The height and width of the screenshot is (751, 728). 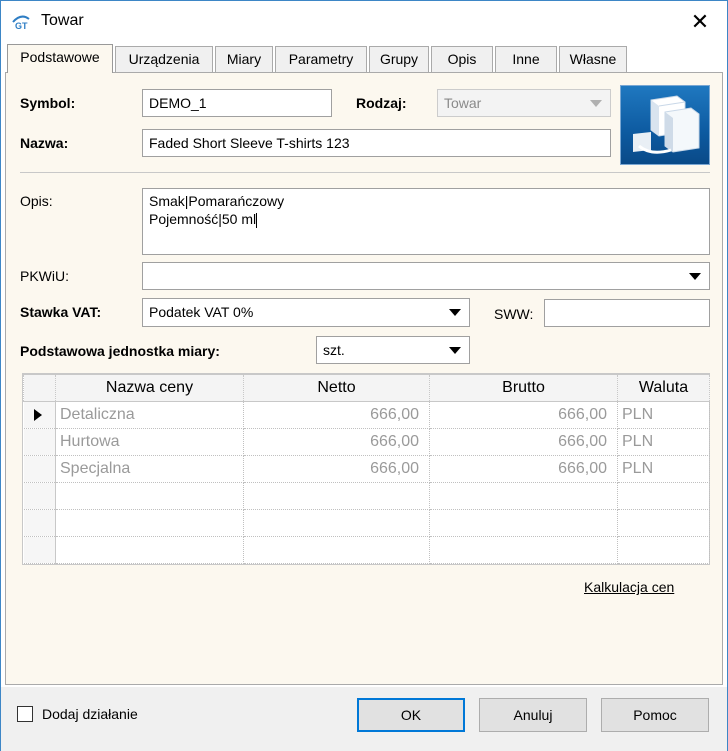 I want to click on add-action-label: Dodaj działanie, so click(x=90, y=714).